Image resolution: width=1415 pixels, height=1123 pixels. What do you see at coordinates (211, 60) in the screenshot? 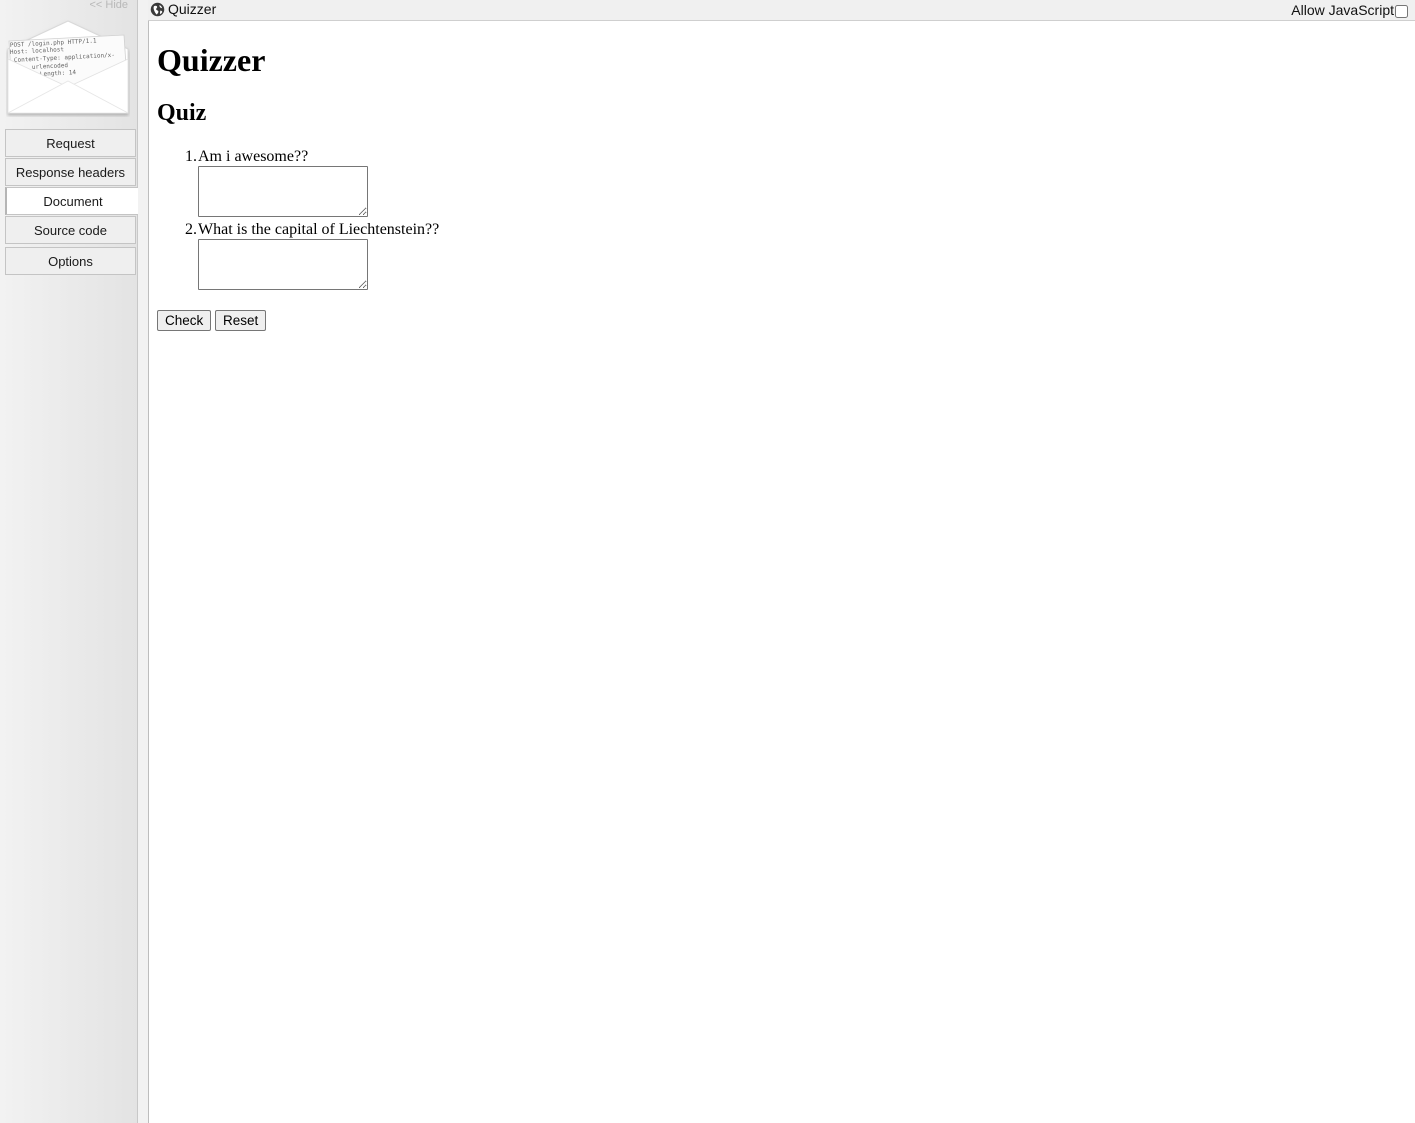
I see `page-heading: Quizzer` at bounding box center [211, 60].